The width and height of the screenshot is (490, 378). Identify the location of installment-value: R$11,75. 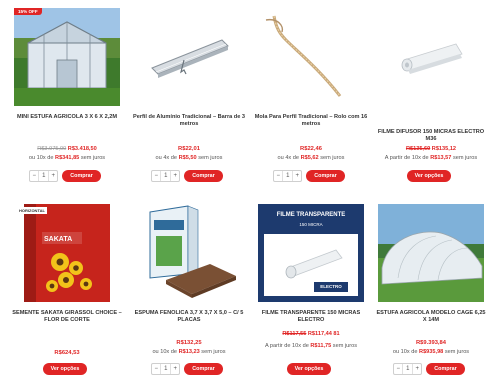
(321, 346).